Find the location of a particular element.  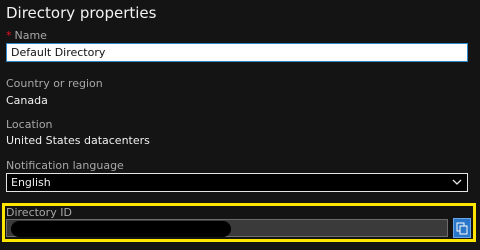

name-label: * Name is located at coordinates (26, 36).